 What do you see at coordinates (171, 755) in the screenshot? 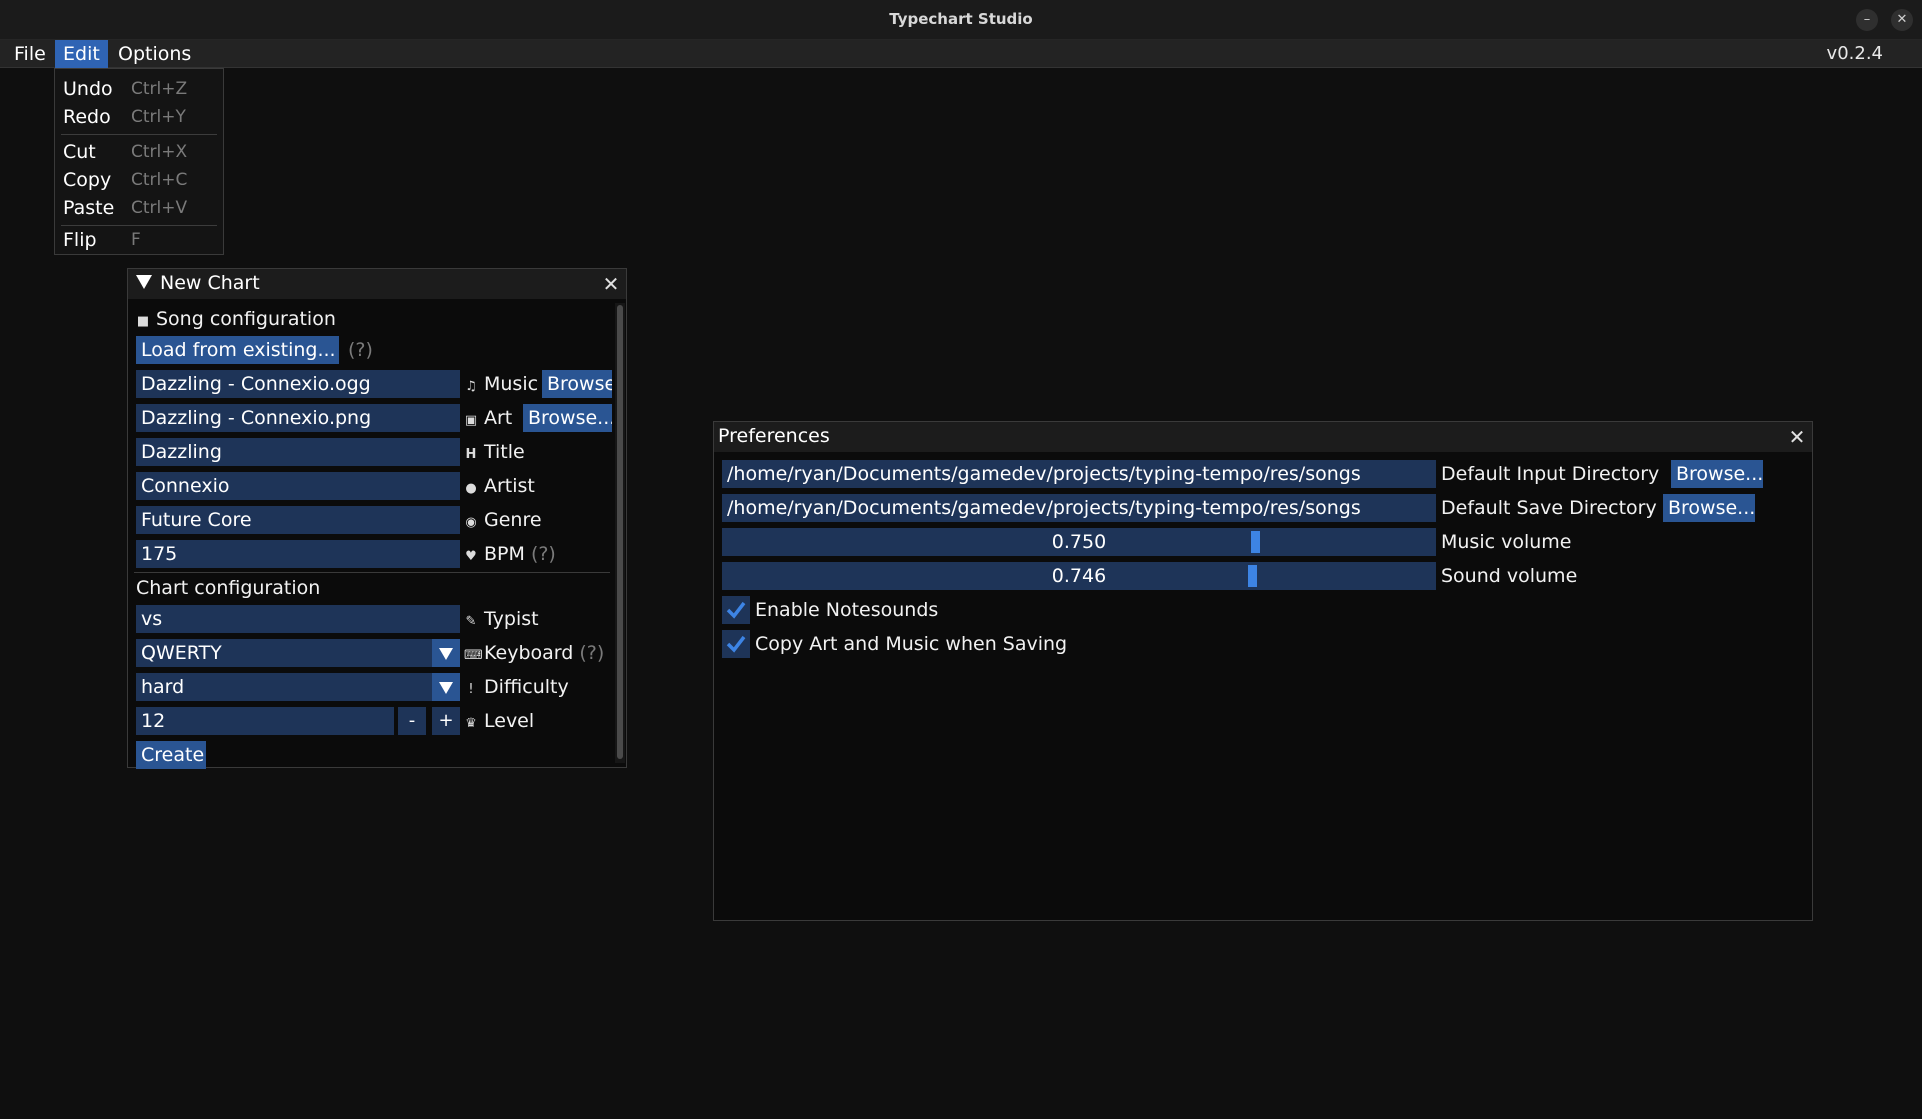
I see `create-button: Create` at bounding box center [171, 755].